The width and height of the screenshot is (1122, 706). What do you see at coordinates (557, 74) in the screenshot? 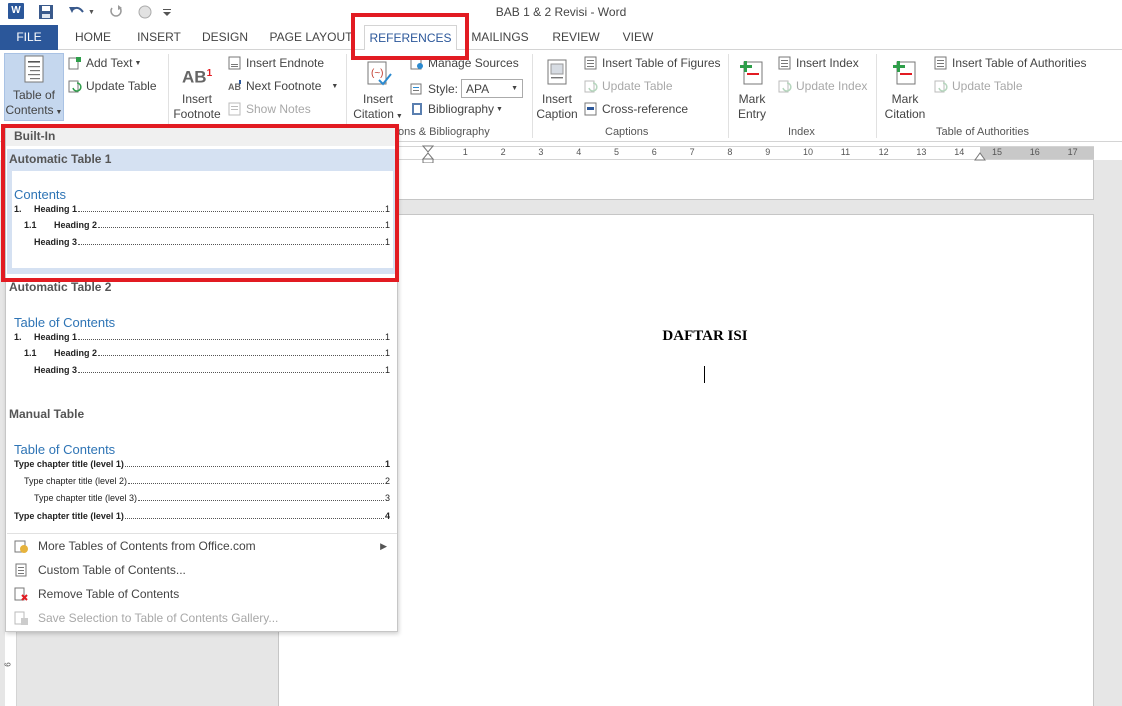
I see `insert-caption-icon` at bounding box center [557, 74].